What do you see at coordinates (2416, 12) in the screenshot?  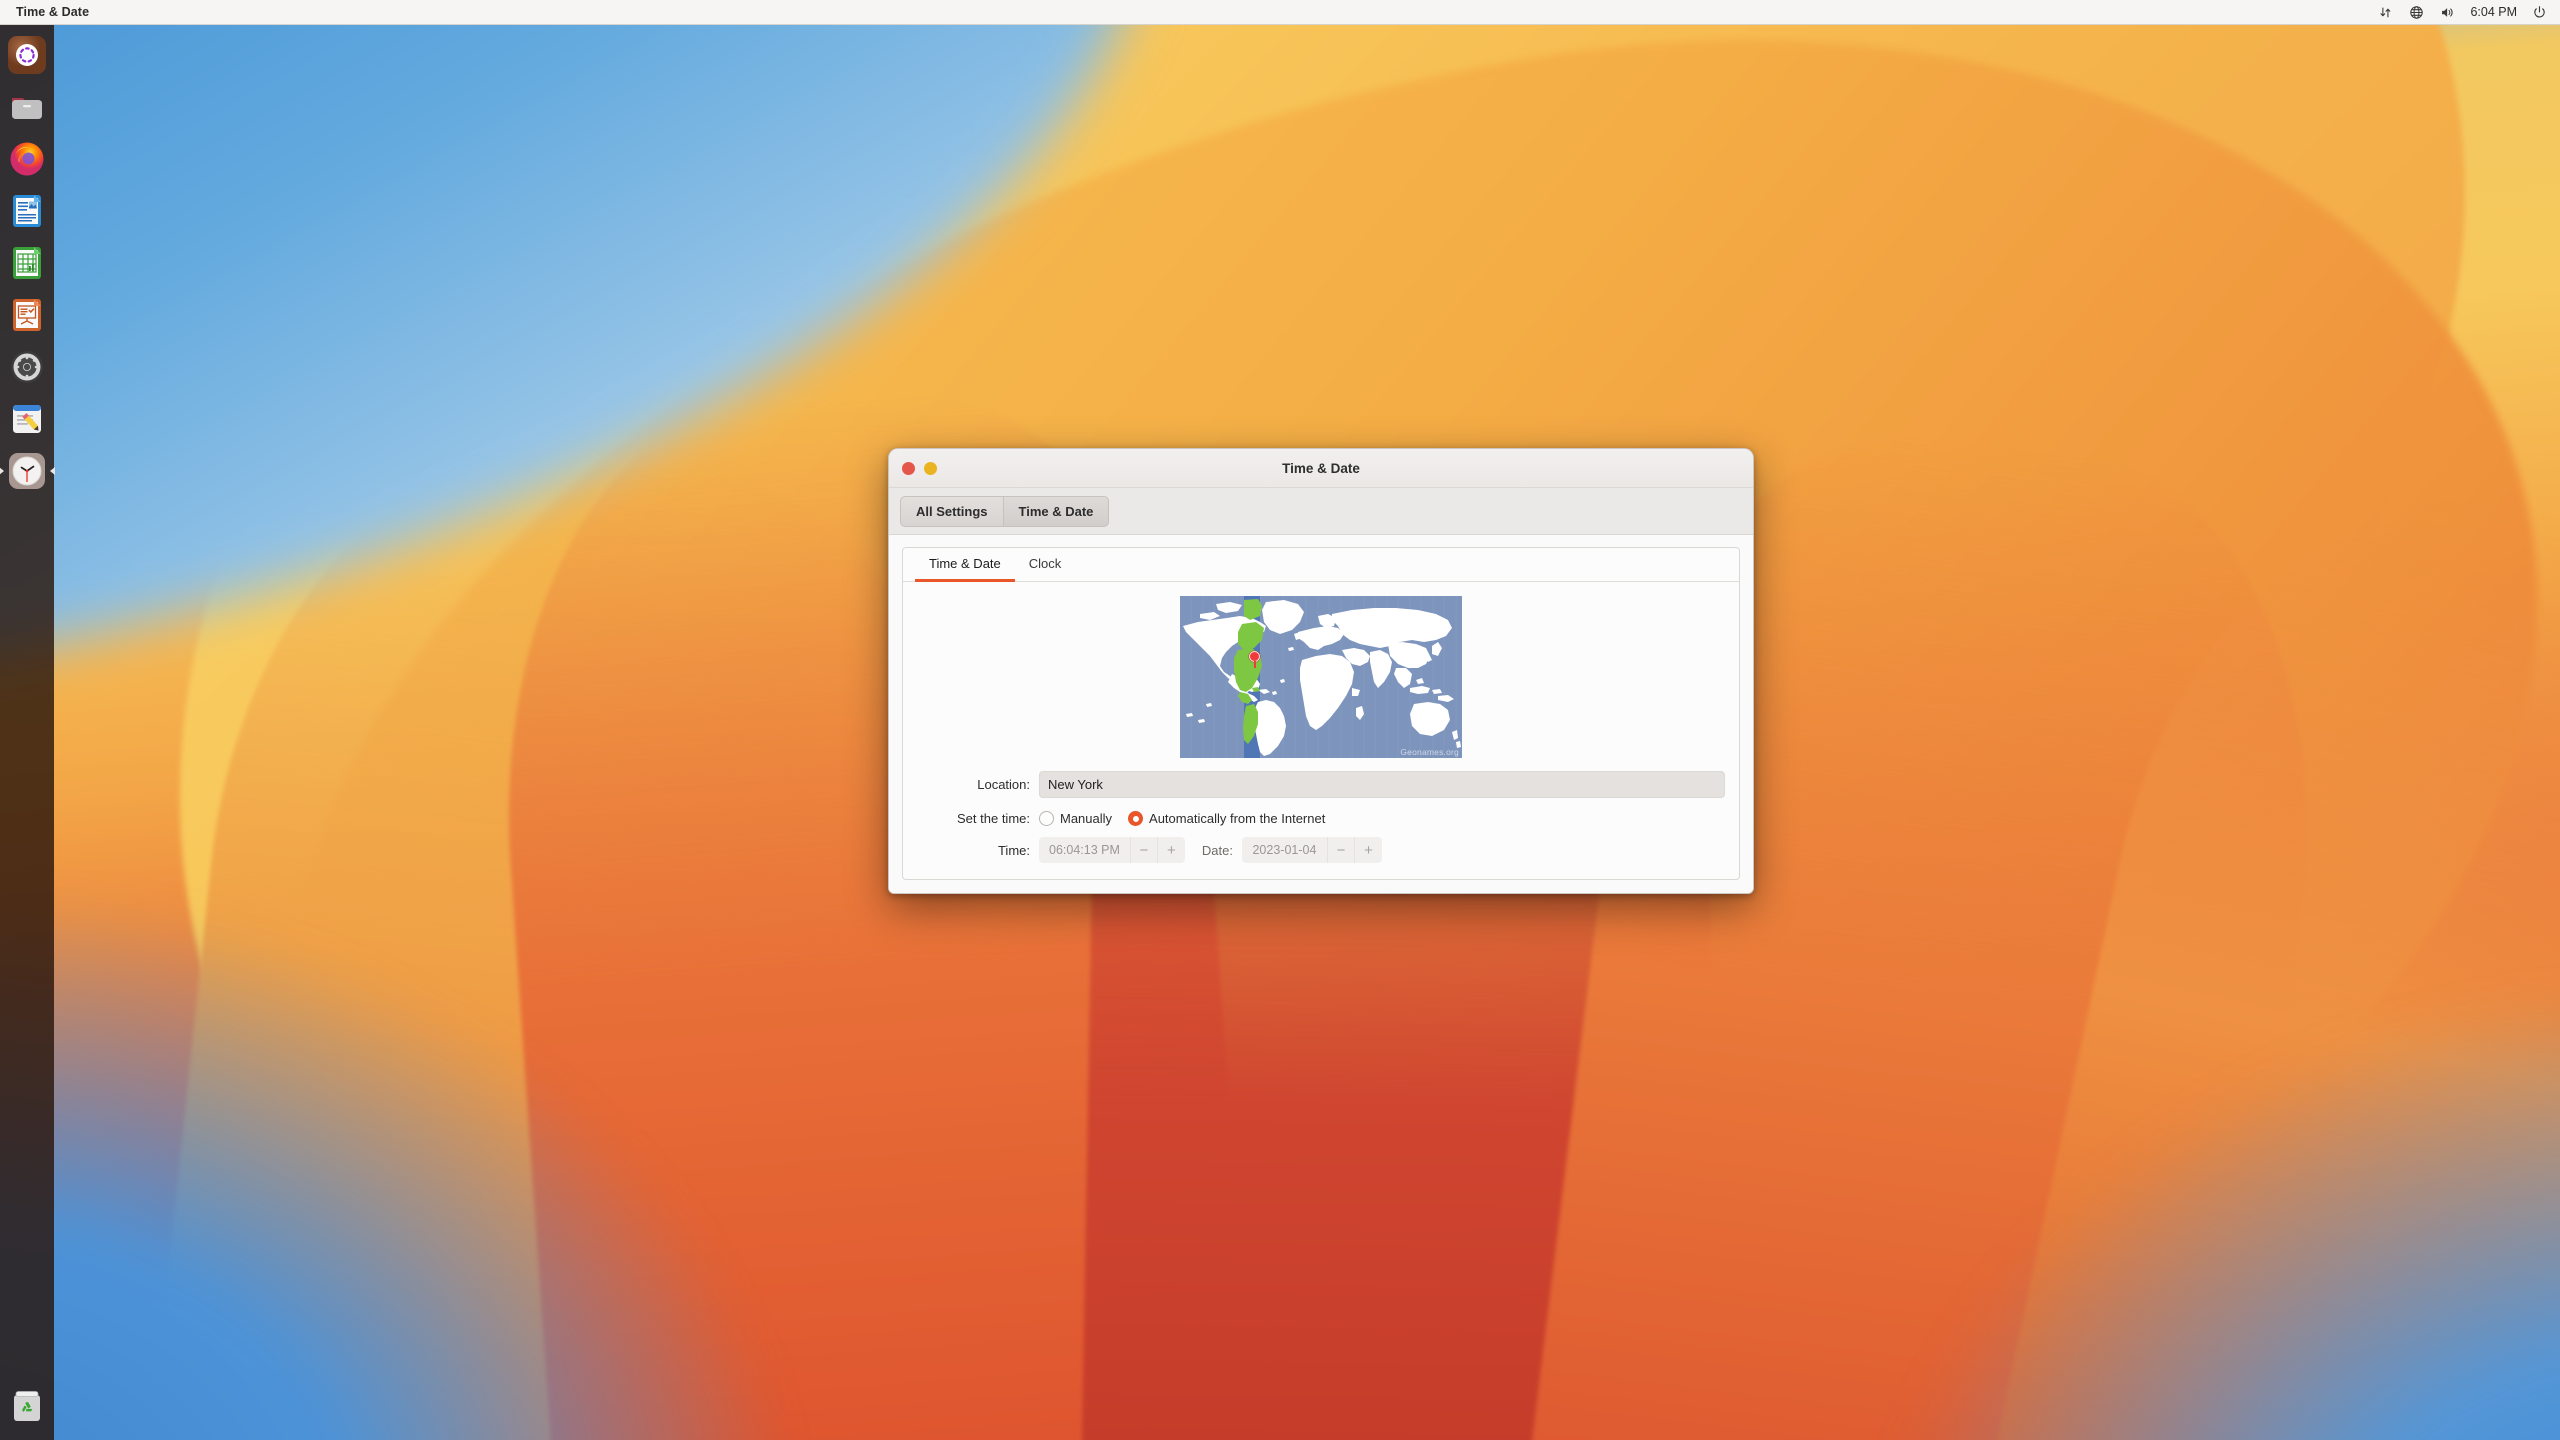 I see `globe-icon` at bounding box center [2416, 12].